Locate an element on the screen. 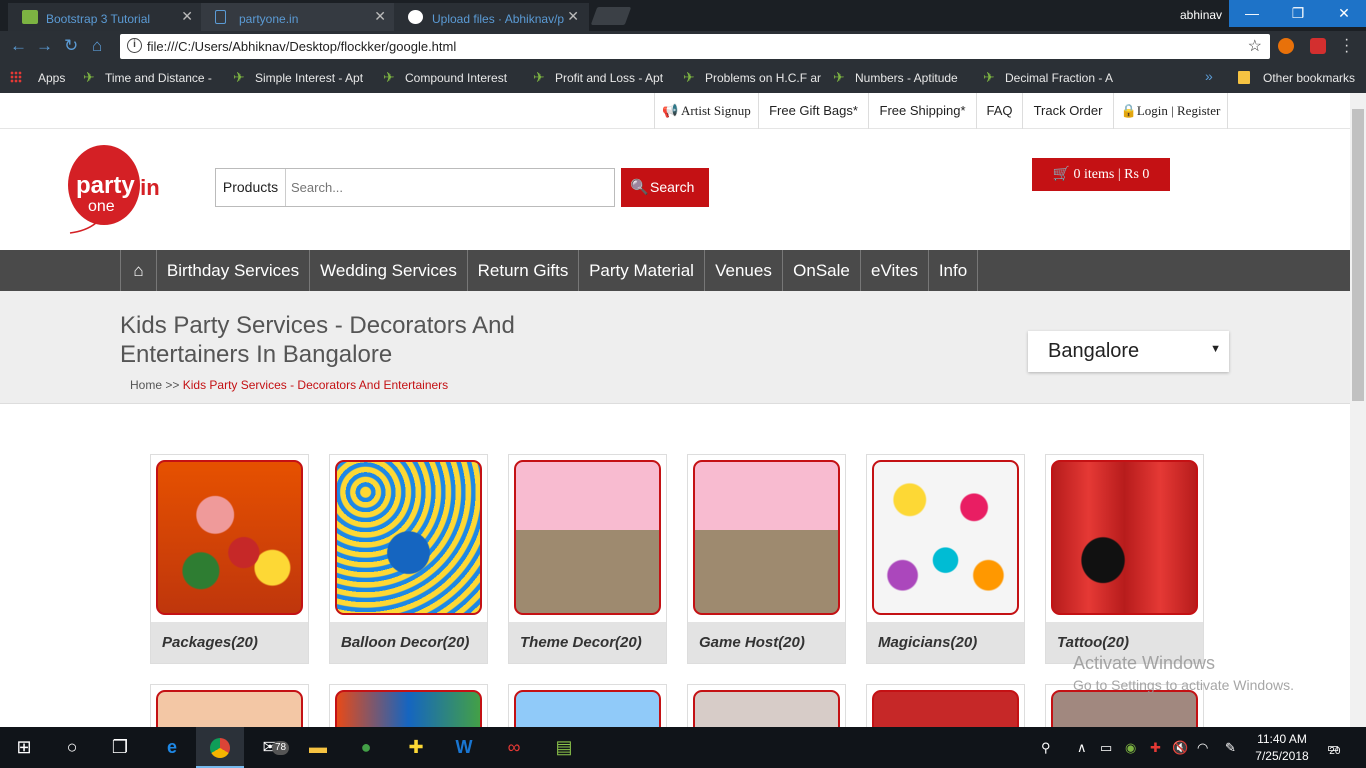  category-card-magicians: Magicians(20) is located at coordinates (945, 559).